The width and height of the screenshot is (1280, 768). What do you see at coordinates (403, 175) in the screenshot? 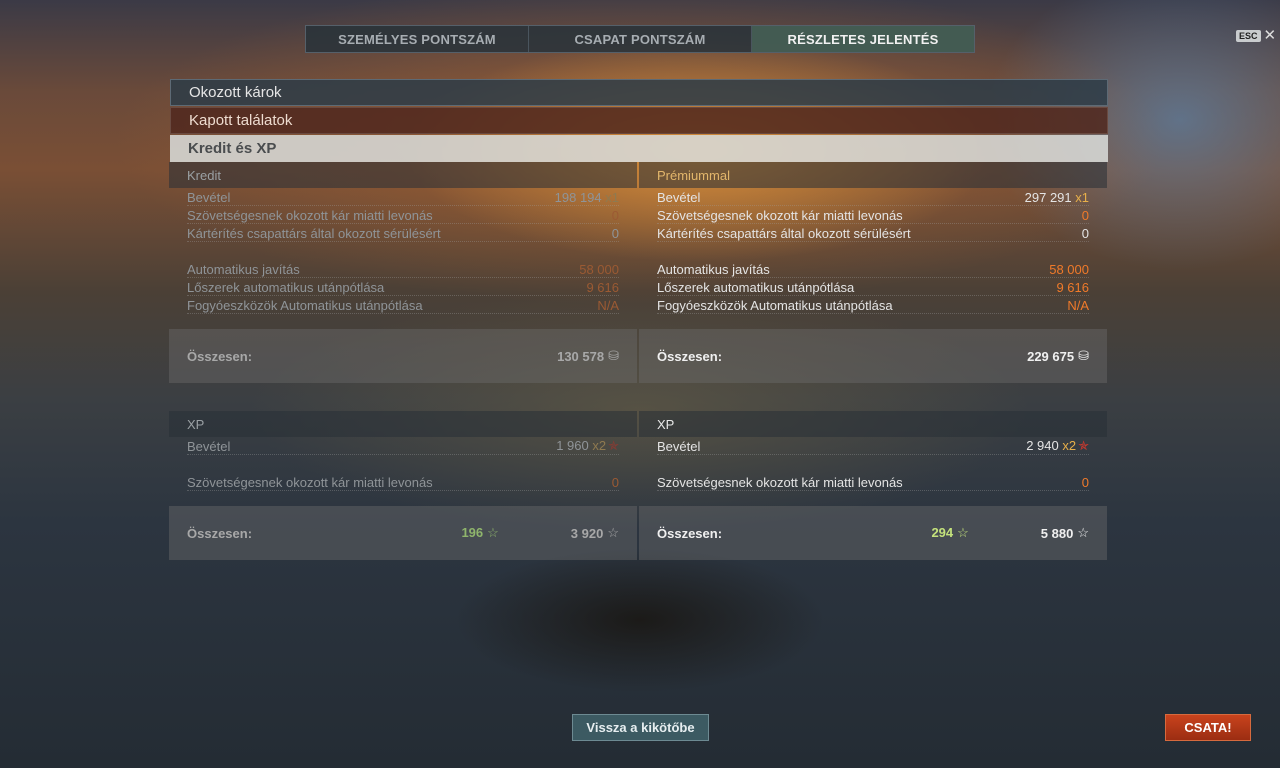
I see `credit-header: Kredit` at bounding box center [403, 175].